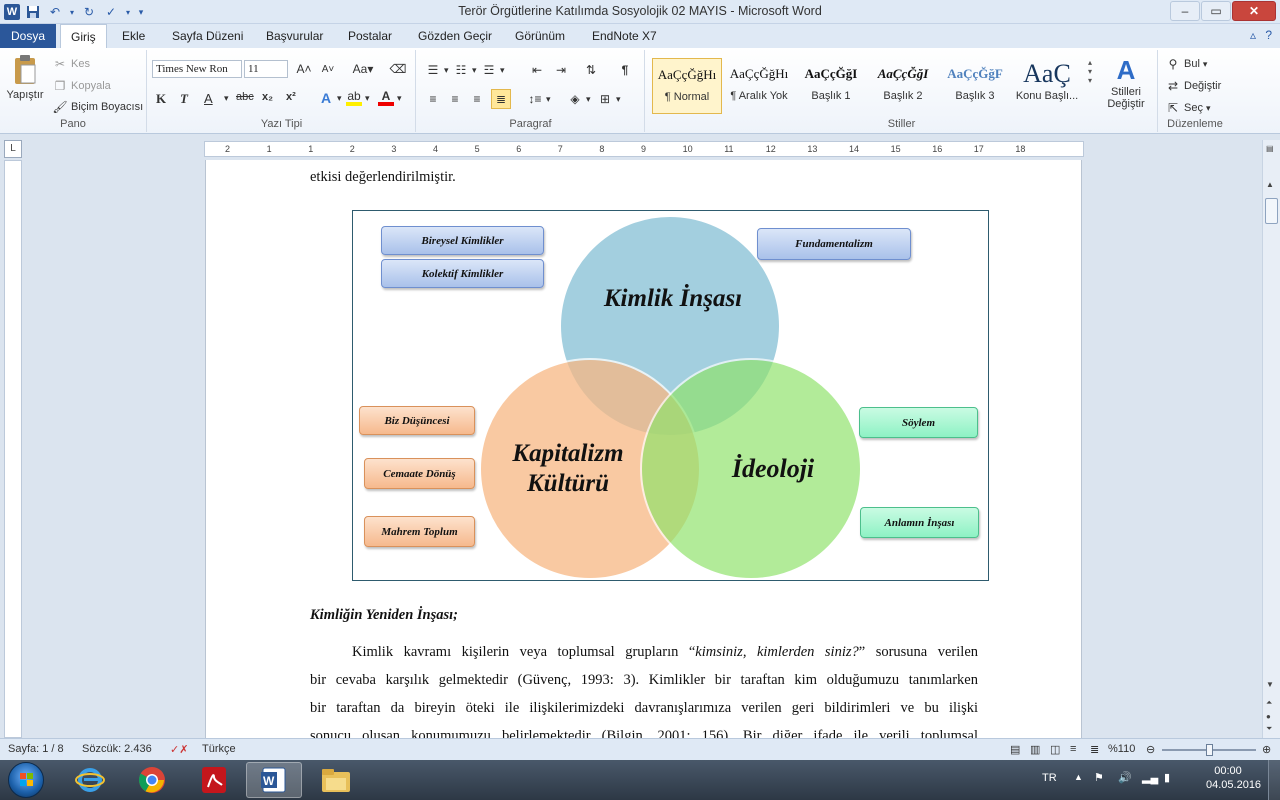 Image resolution: width=1280 pixels, height=800 pixels. Describe the element at coordinates (1090, 71) in the screenshot. I see `styles-scroll: ▴ ▾ ▾` at that location.